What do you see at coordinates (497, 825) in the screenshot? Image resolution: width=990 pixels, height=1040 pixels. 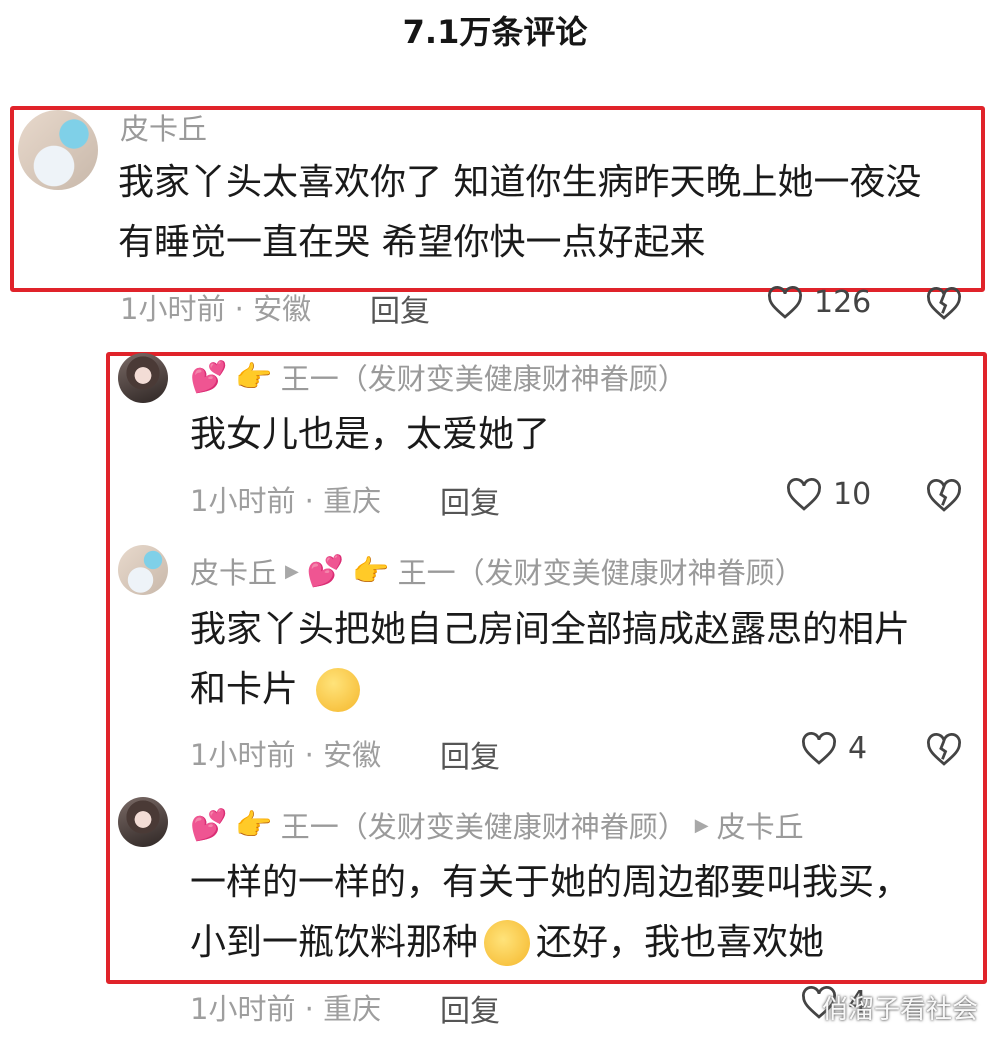 I see `reply-username: 💕 👉 王一（发财变美健康财神眷顾） ▶ 皮卡丘` at bounding box center [497, 825].